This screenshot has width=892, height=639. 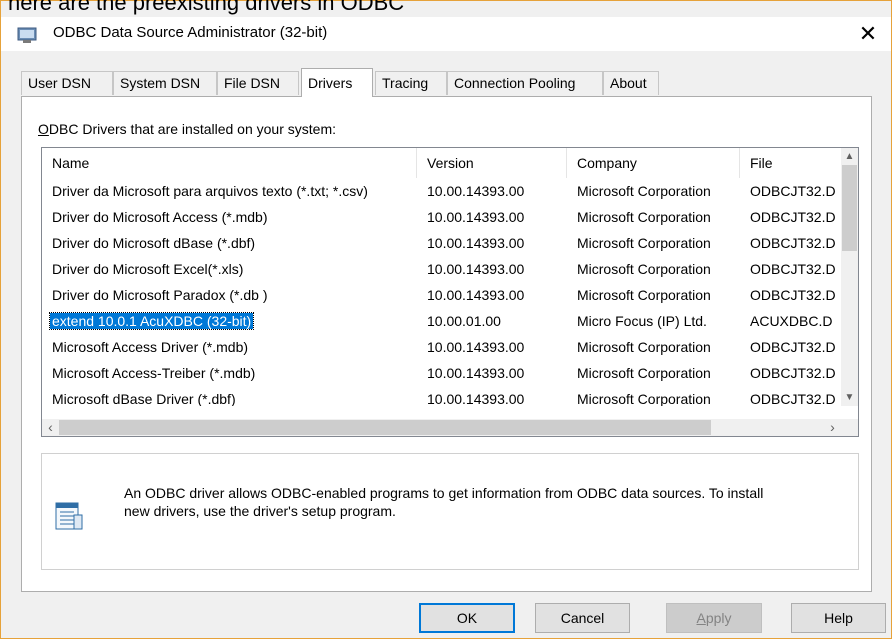 What do you see at coordinates (337, 82) in the screenshot?
I see `tab-drivers: Drivers` at bounding box center [337, 82].